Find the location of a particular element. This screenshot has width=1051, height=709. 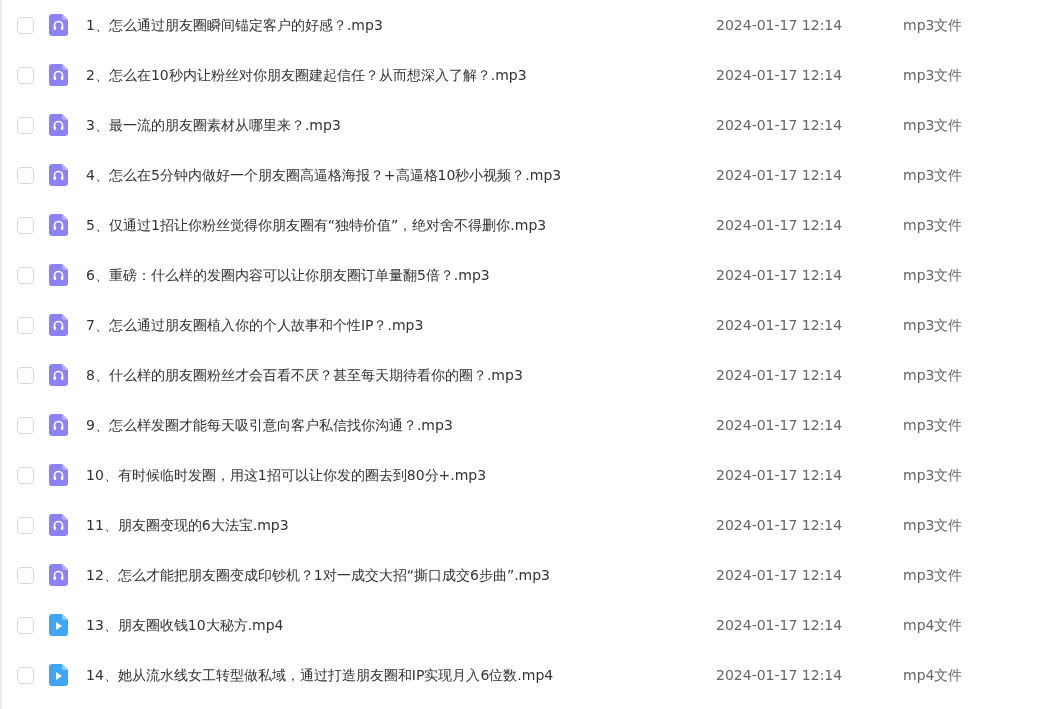

file-name: 11、朋友圈变现的6大法宝.mp3 is located at coordinates (187, 524).